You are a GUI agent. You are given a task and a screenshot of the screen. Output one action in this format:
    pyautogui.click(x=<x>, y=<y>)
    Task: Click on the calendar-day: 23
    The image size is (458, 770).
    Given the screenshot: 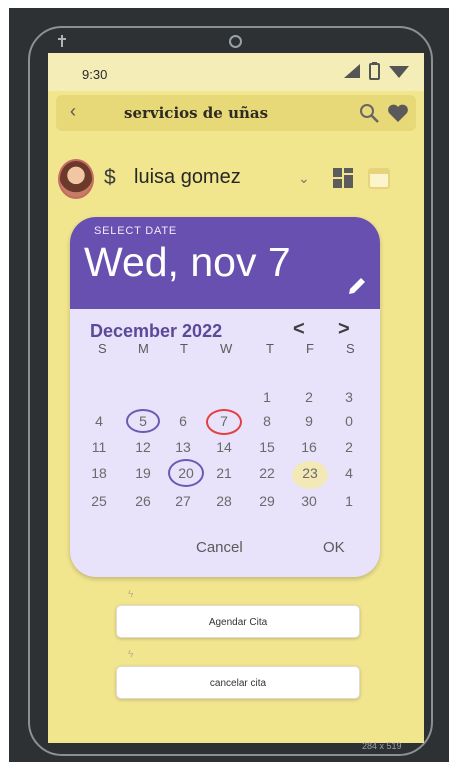 What is the action you would take?
    pyautogui.click(x=310, y=473)
    